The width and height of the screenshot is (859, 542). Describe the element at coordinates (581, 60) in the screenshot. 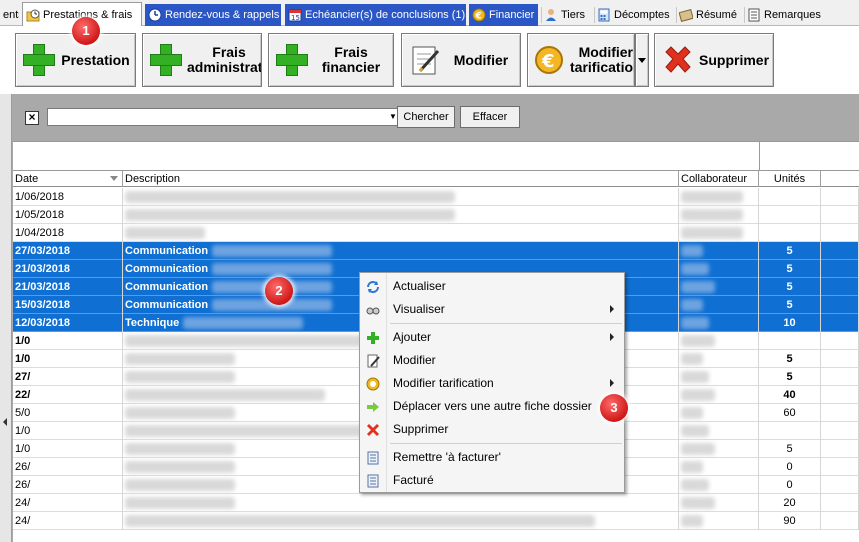

I see `modifier-tarification-button: € Modifier tarification` at that location.